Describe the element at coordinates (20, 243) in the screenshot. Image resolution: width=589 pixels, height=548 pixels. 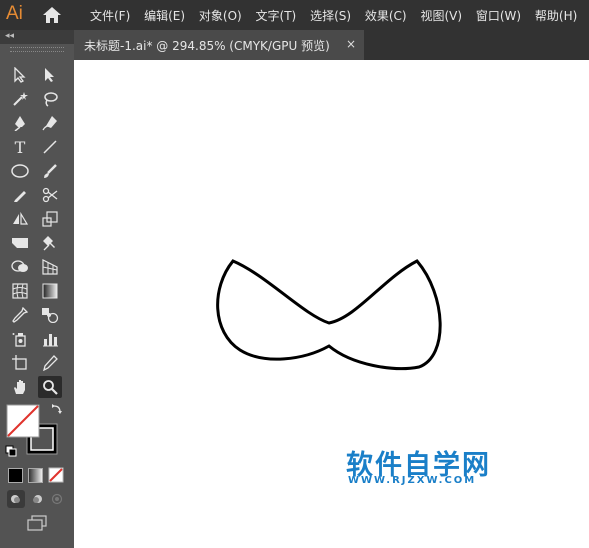
I see `width-tool-icon` at that location.